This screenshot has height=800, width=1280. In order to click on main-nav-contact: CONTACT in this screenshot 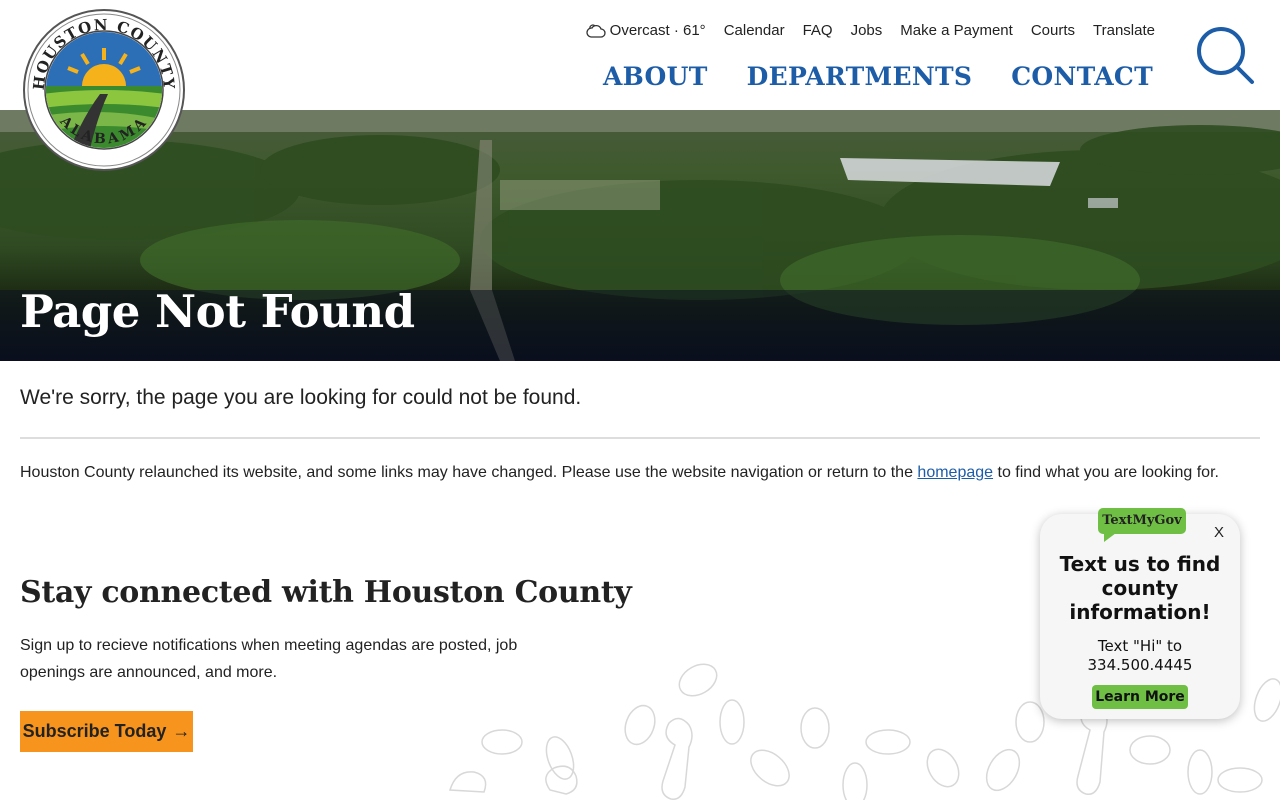, I will do `click(1082, 76)`.